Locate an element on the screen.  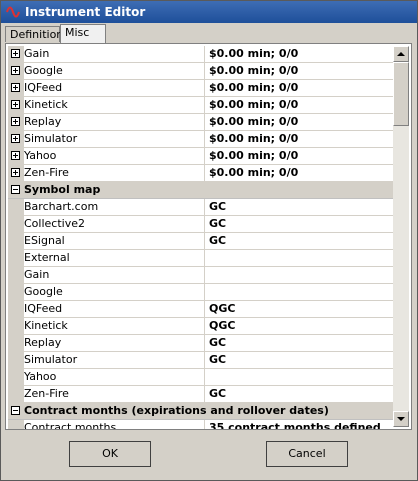
scroll-up-button is located at coordinates (401, 54).